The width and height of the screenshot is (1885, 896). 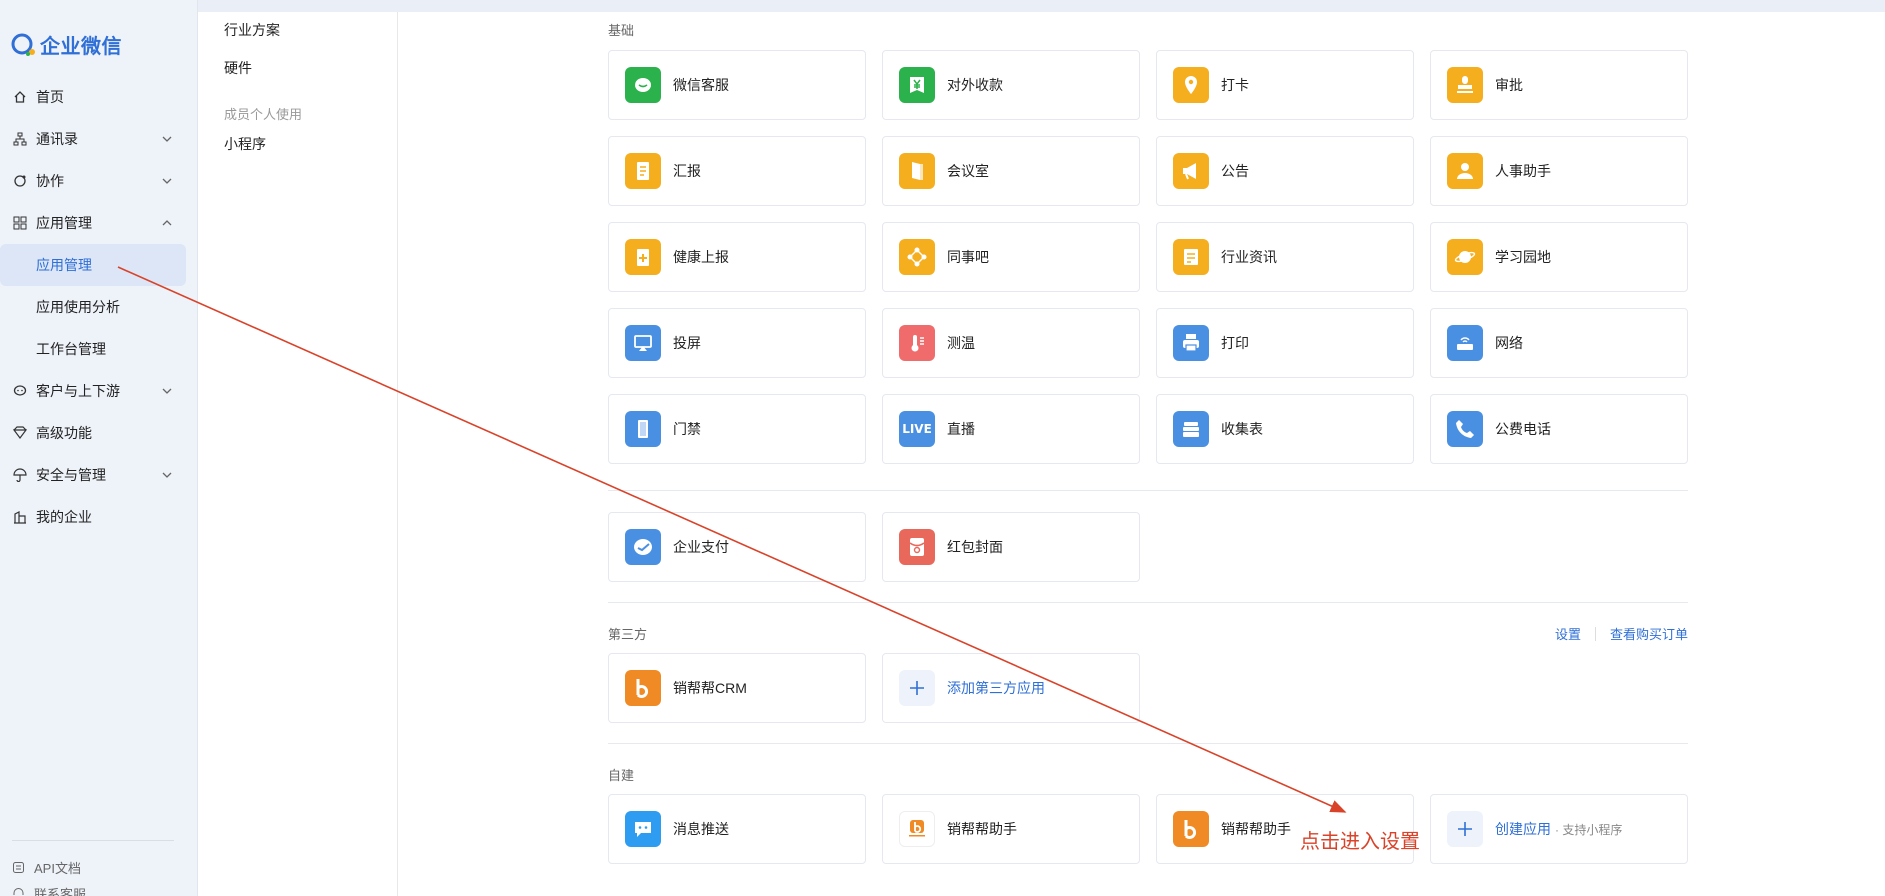 I want to click on app-card: 健康上报, so click(x=737, y=257).